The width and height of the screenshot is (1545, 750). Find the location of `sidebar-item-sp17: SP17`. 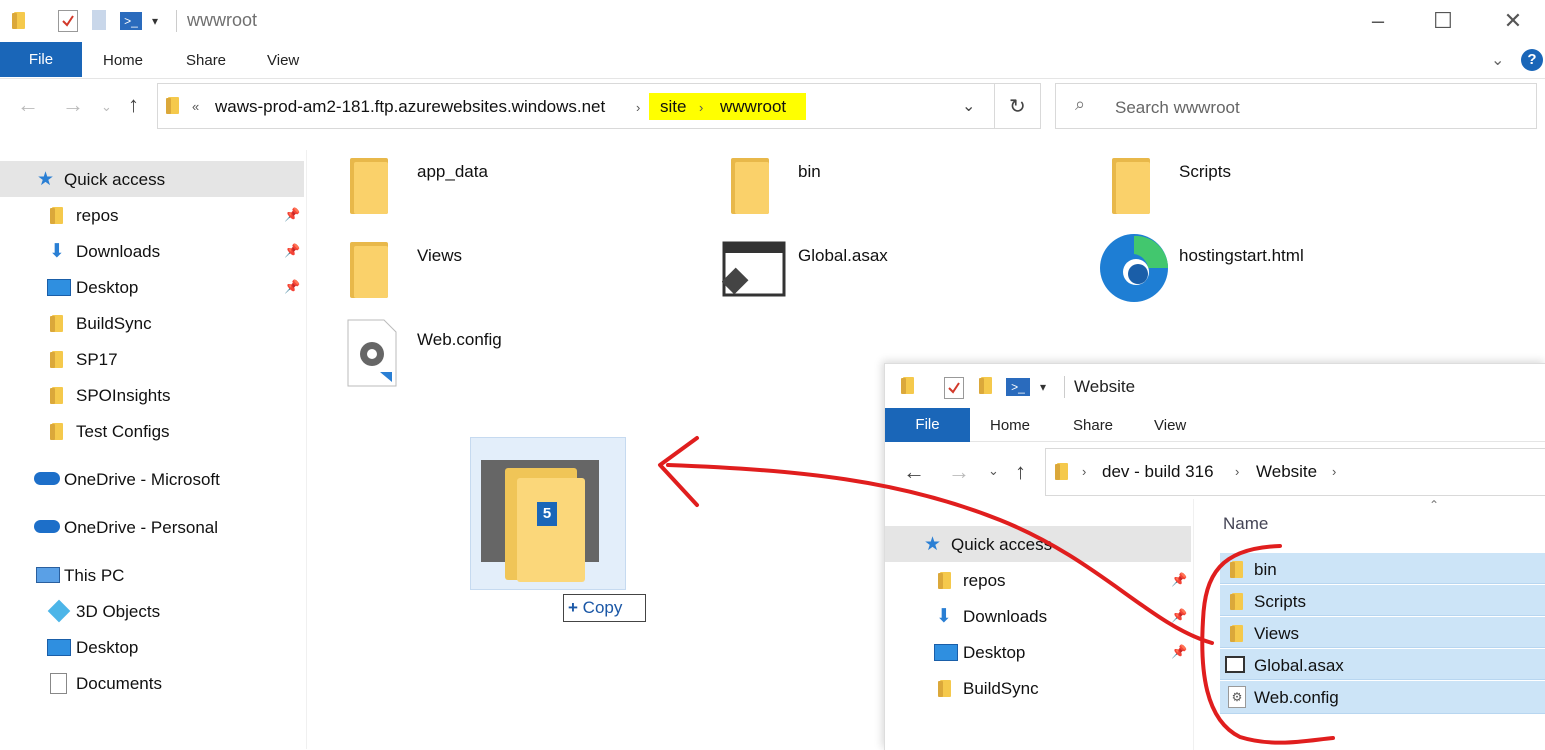

sidebar-item-sp17: SP17 is located at coordinates (97, 360).